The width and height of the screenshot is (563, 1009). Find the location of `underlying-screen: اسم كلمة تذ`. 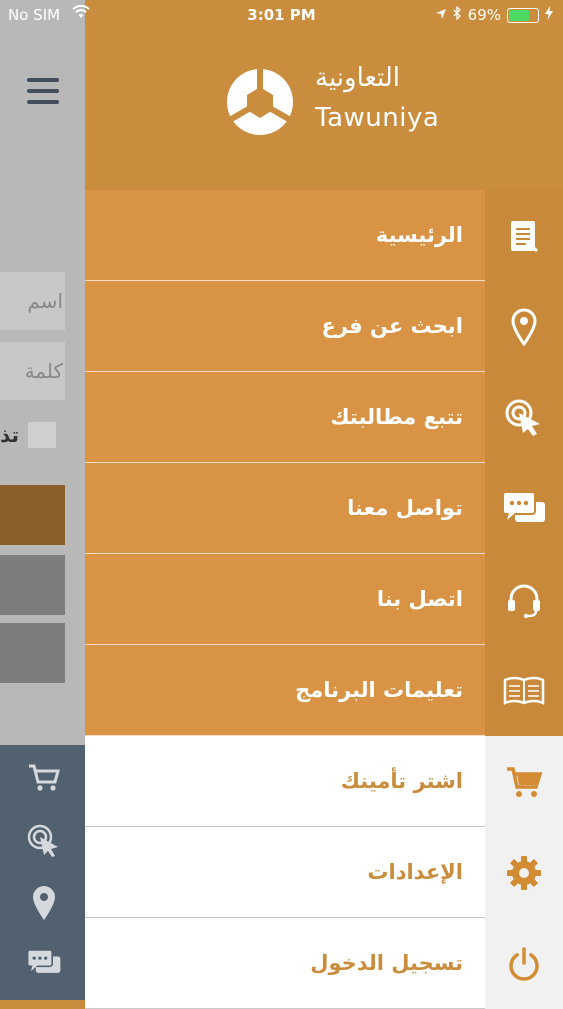

underlying-screen: اسم كلمة تذ is located at coordinates (42, 500).